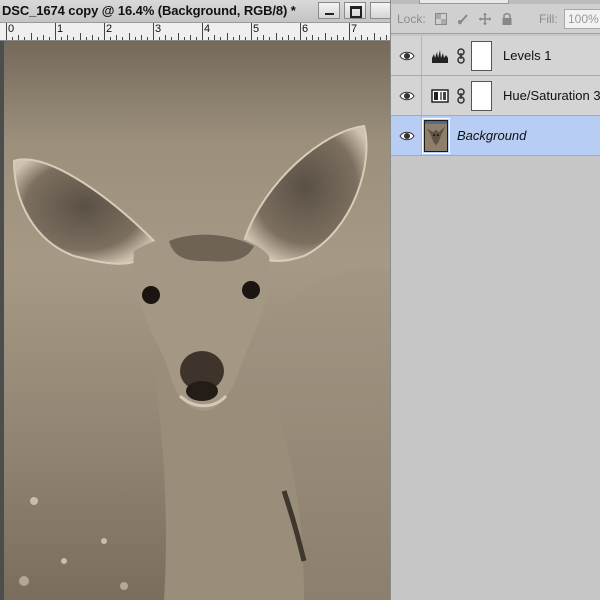 The width and height of the screenshot is (600, 600). Describe the element at coordinates (207, 29) in the screenshot. I see `ruler-label: 4` at that location.